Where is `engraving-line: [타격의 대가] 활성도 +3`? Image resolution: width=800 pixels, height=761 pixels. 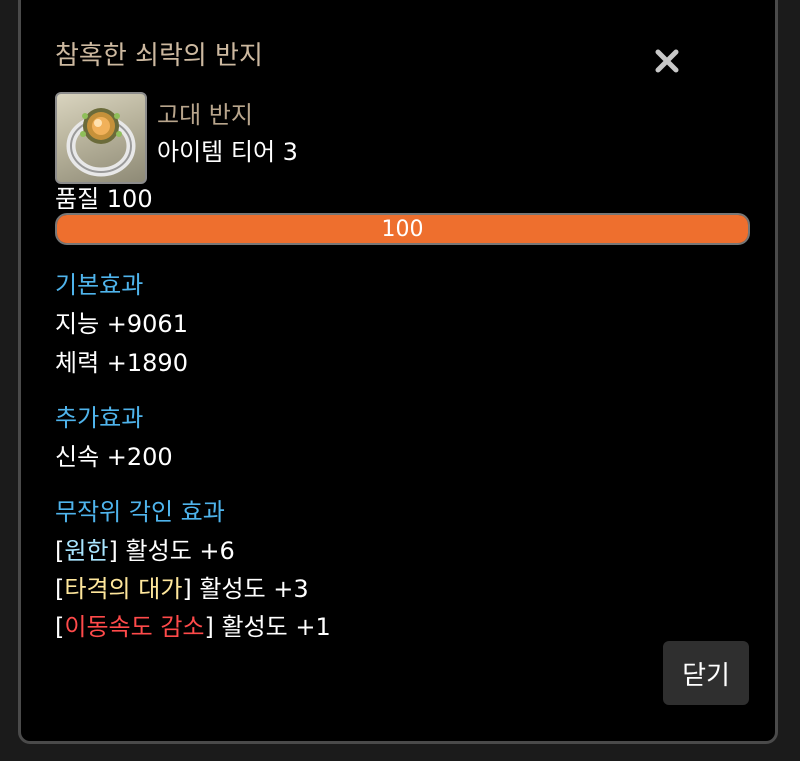
engraving-line: [타격의 대가] 활성도 +3 is located at coordinates (182, 586).